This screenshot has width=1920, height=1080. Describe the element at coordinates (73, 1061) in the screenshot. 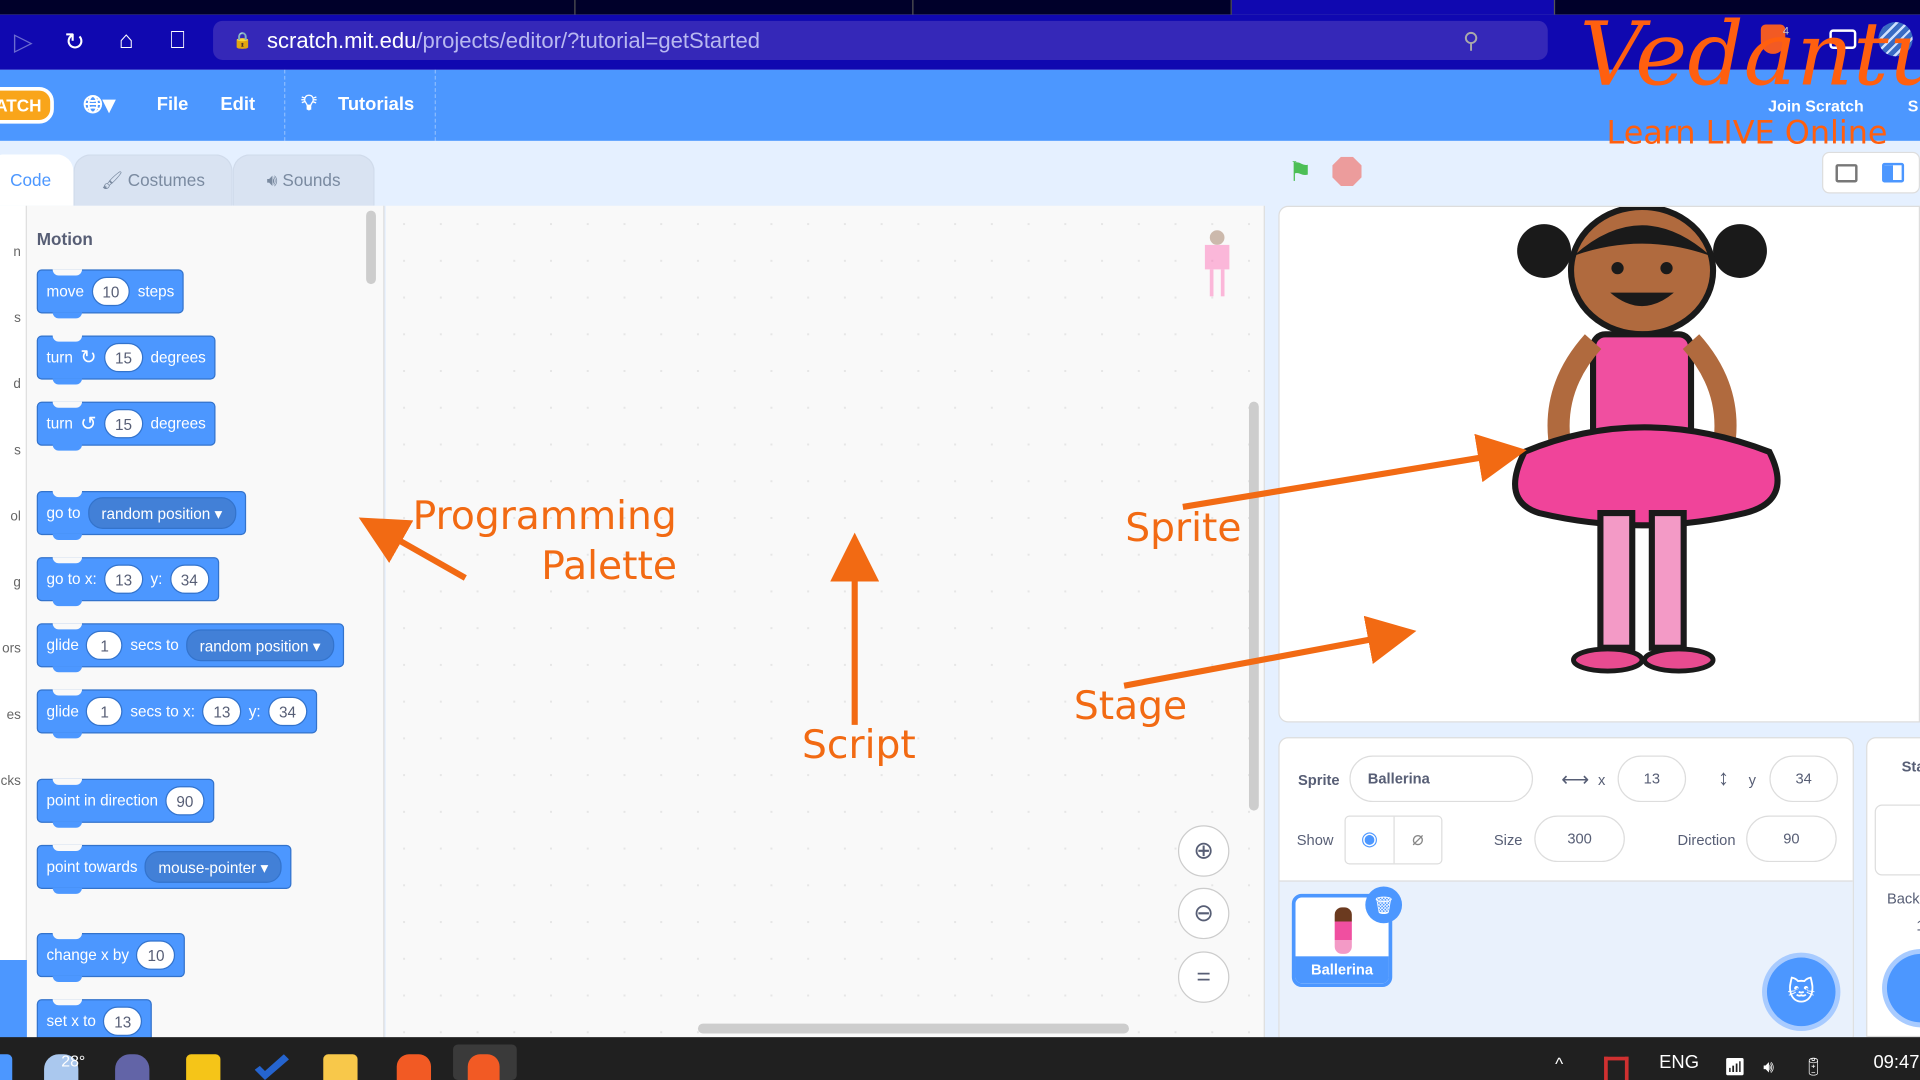

I see `weather-temperature: 28°` at that location.